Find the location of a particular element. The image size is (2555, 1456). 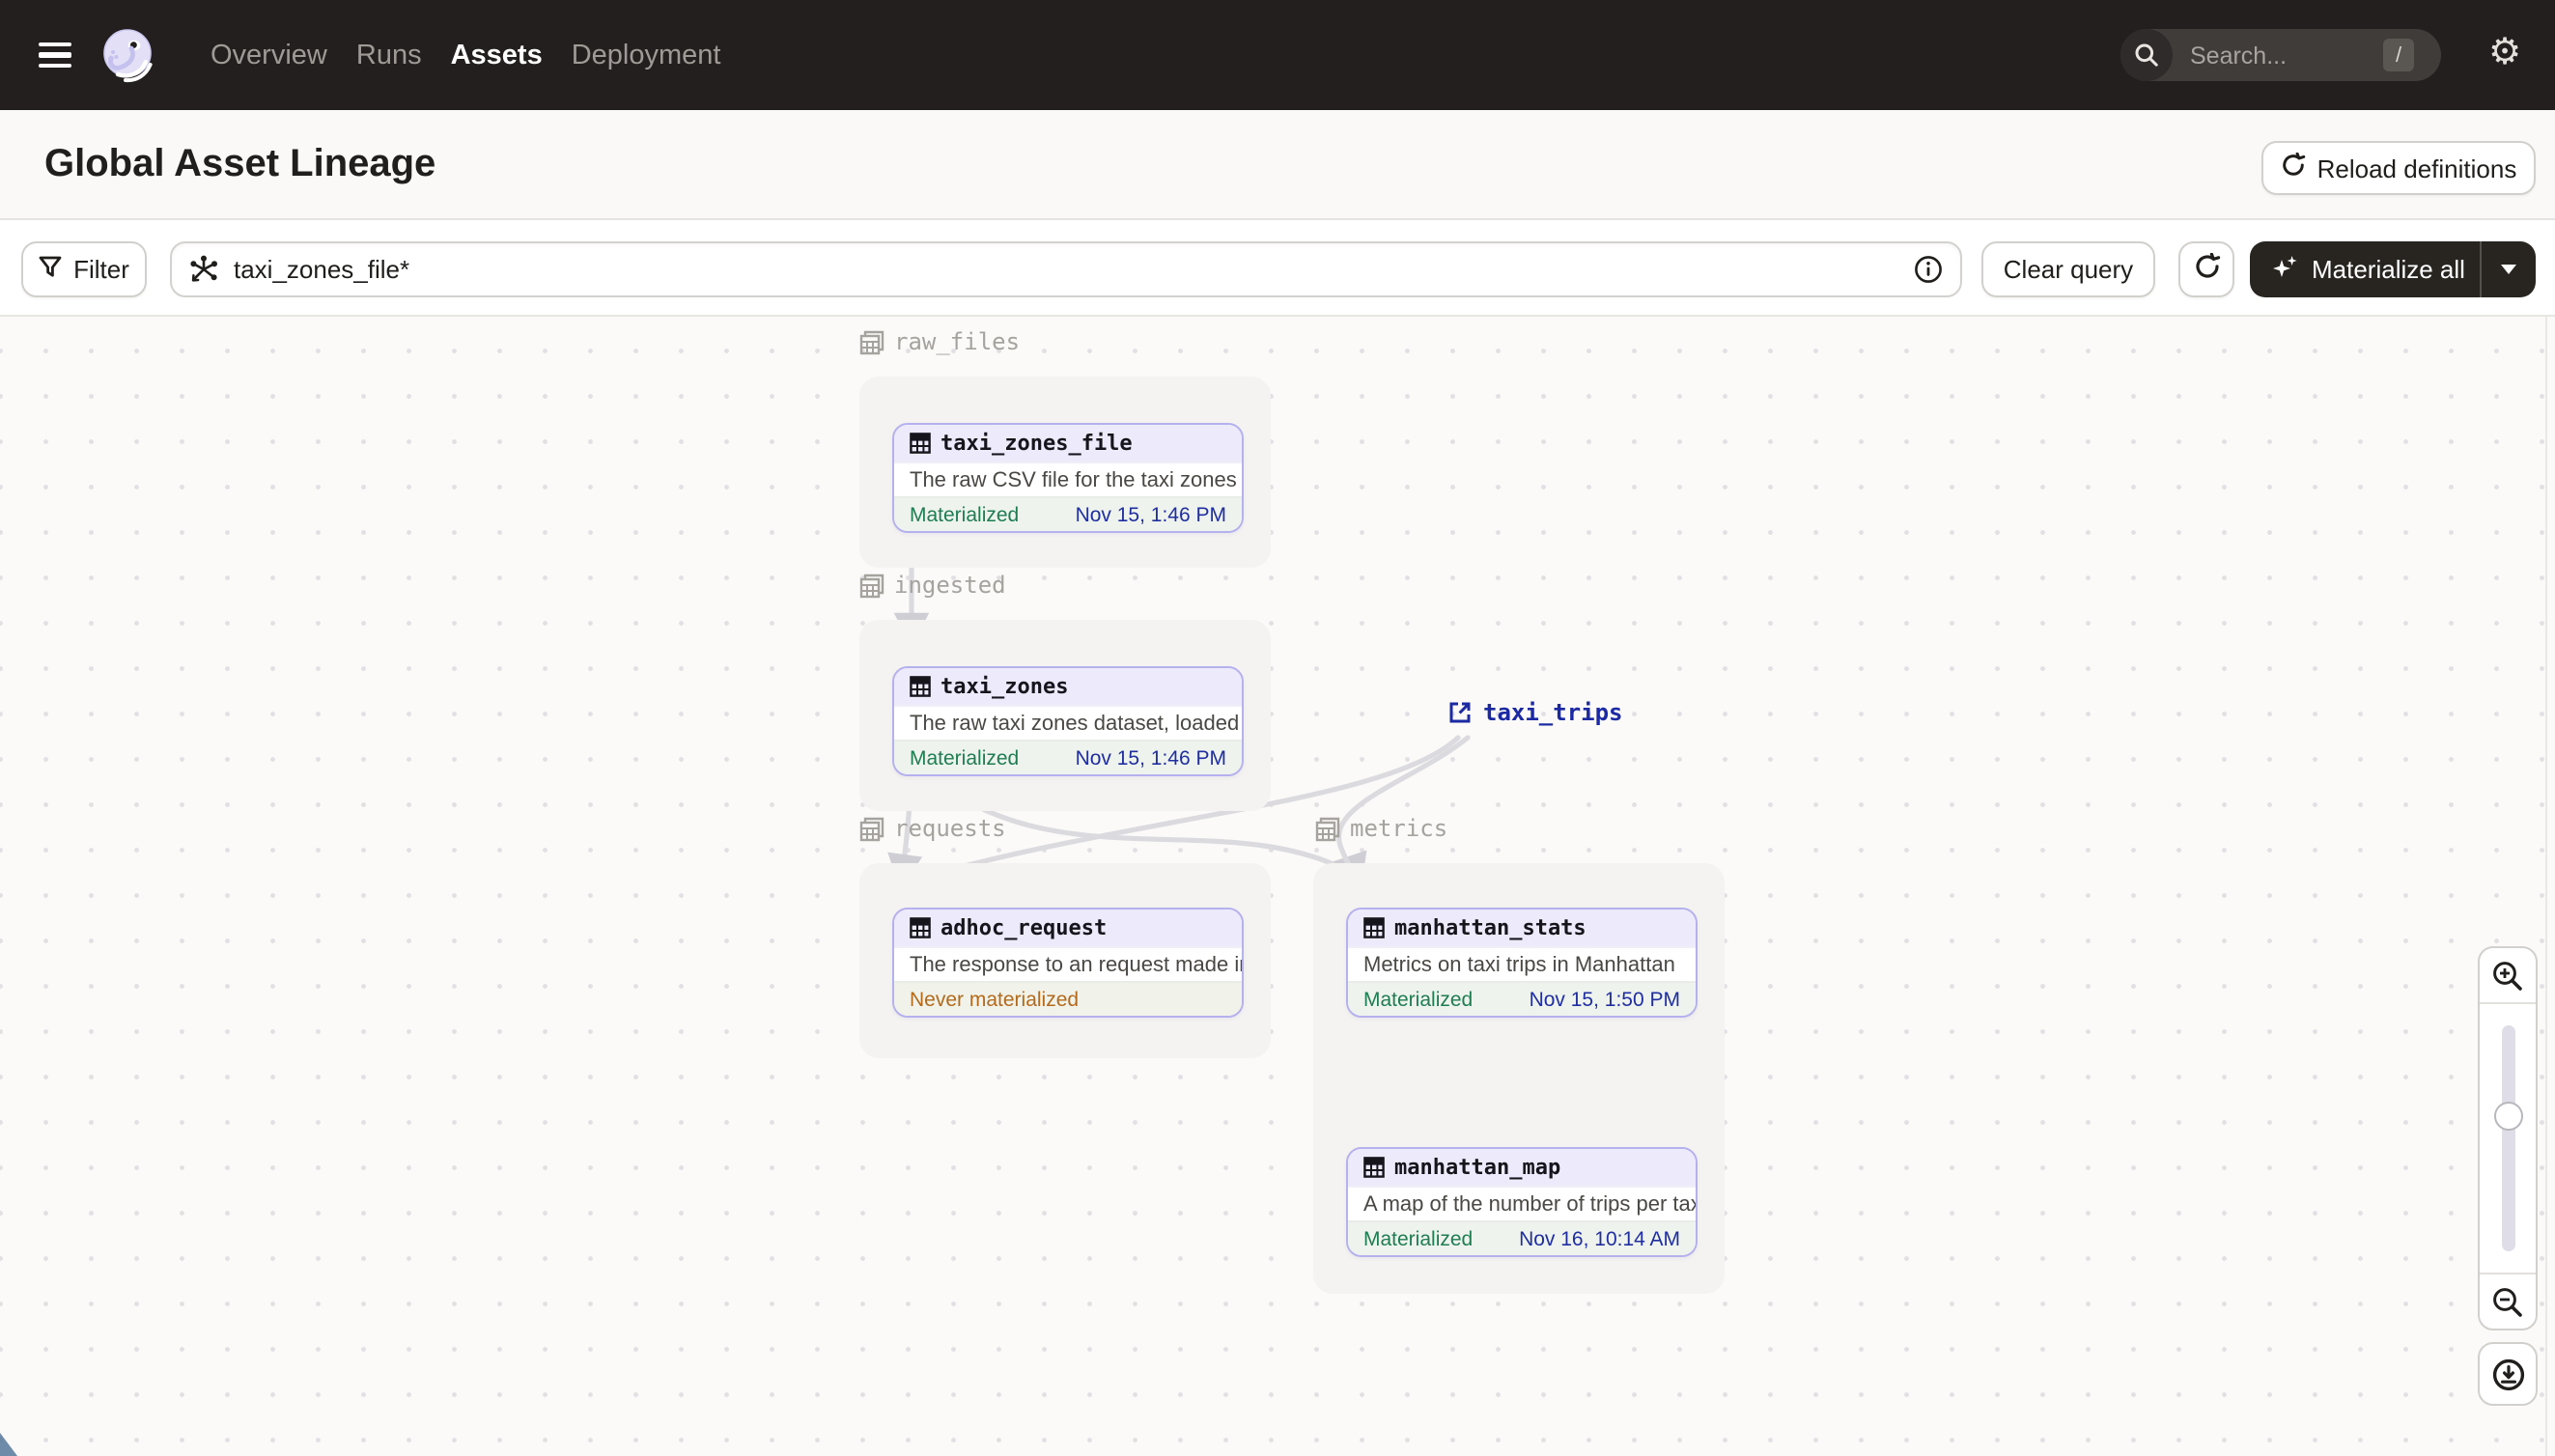

zoom-slider-knob is located at coordinates (2507, 1117).